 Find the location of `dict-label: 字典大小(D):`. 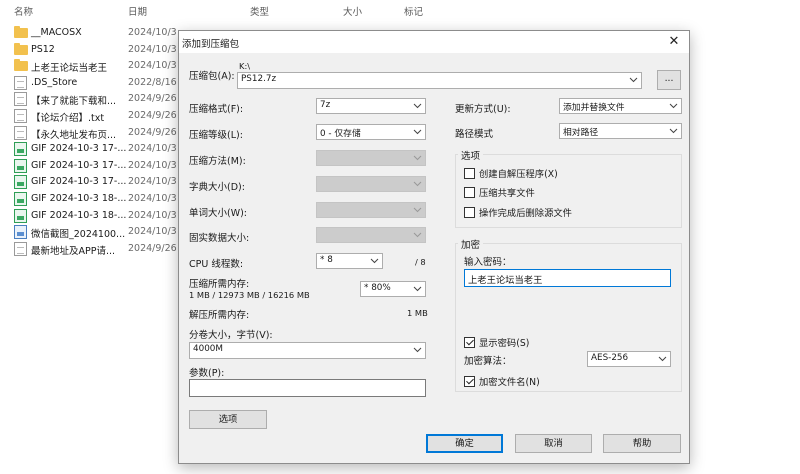

dict-label: 字典大小(D): is located at coordinates (217, 187).